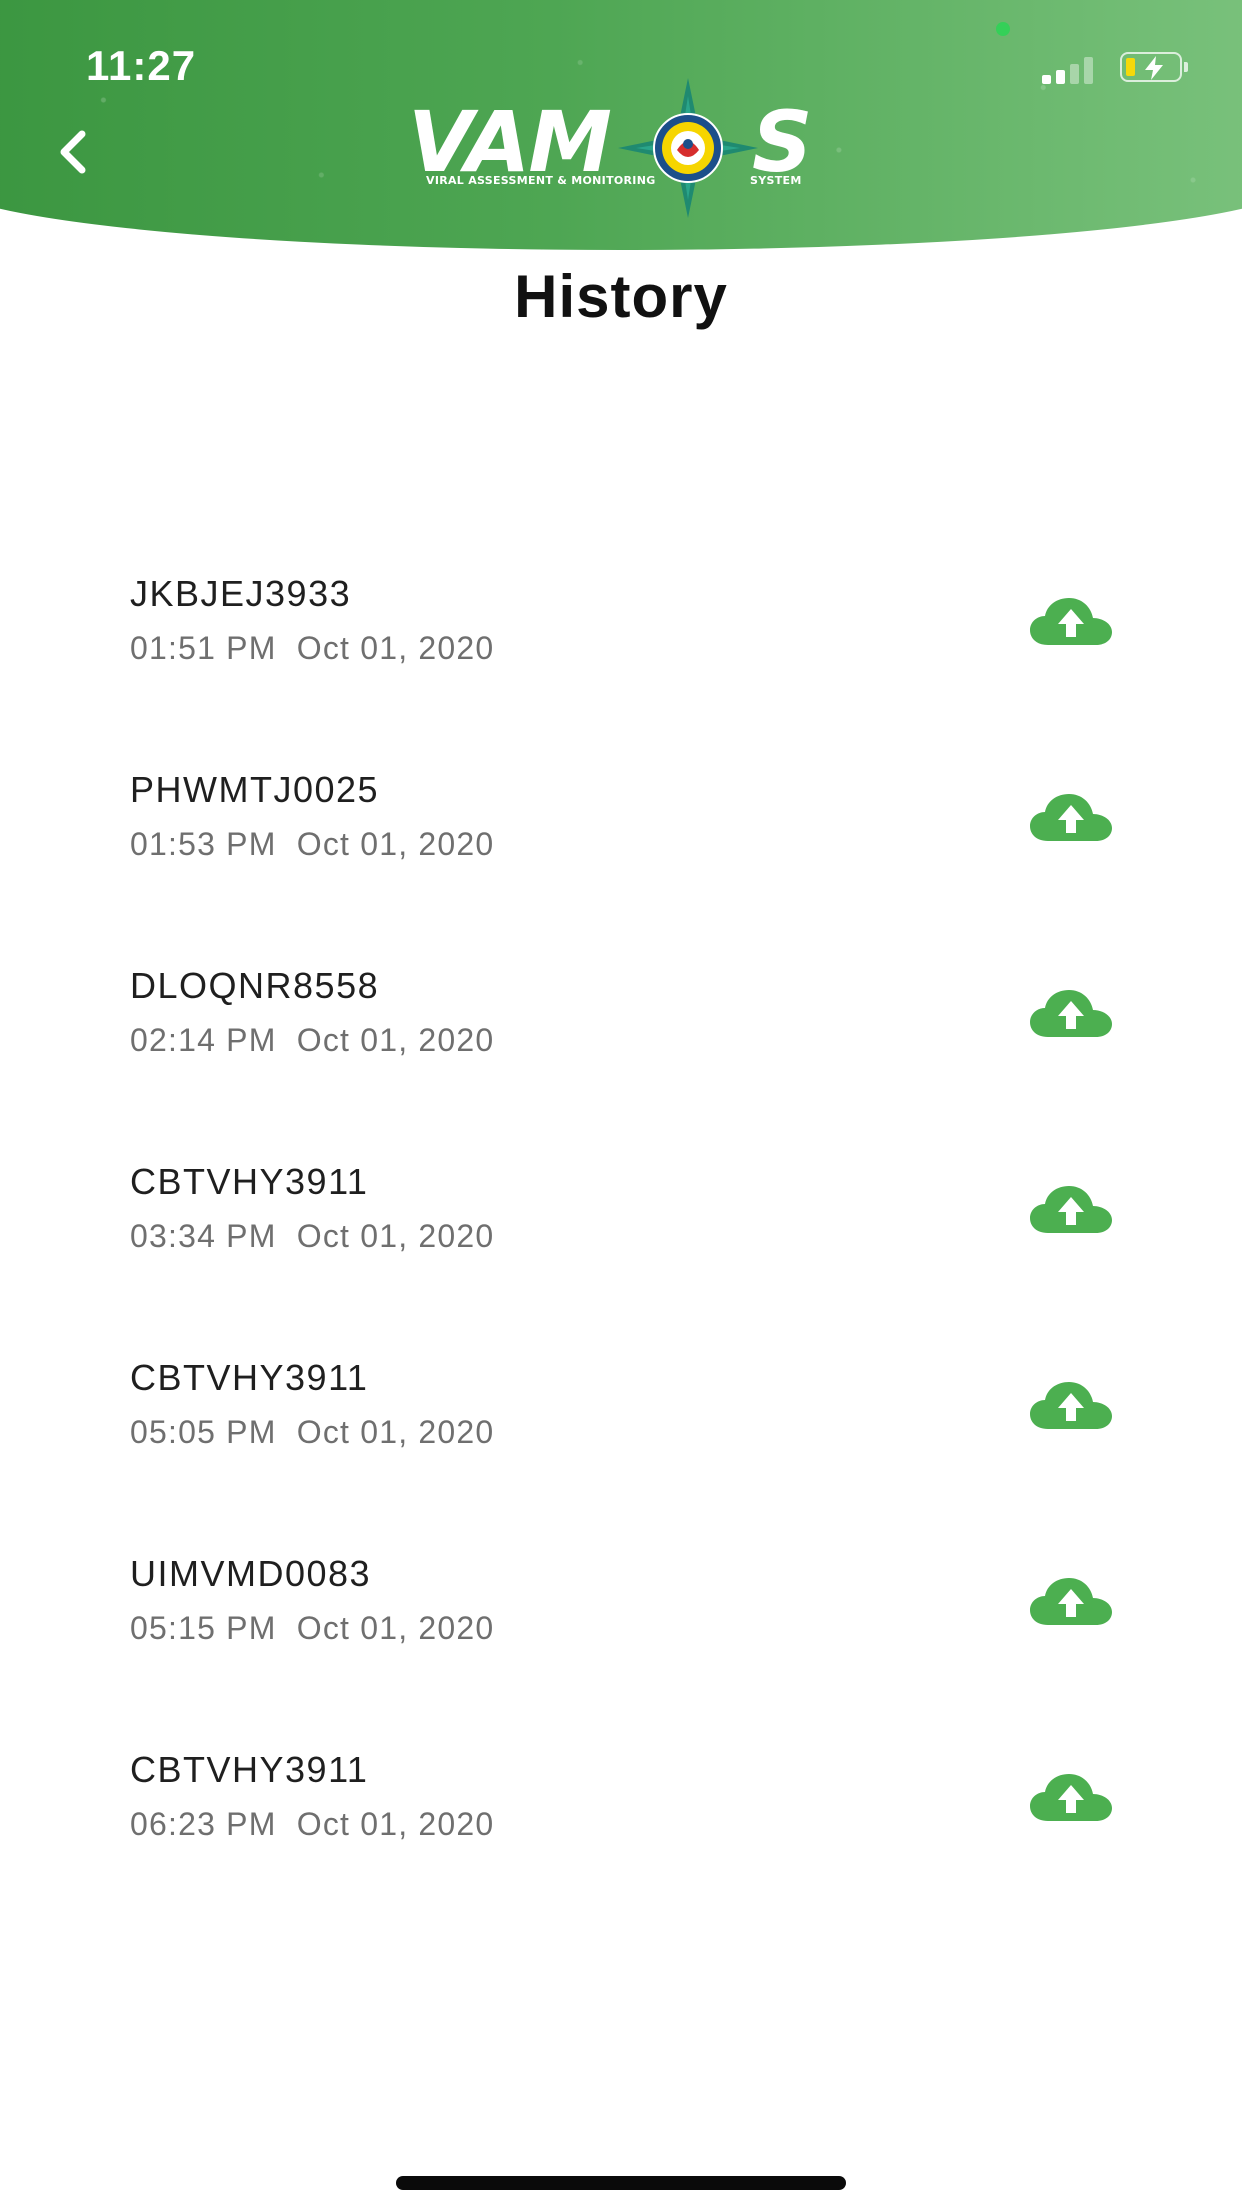 The width and height of the screenshot is (1242, 2208). What do you see at coordinates (1155, 68) in the screenshot?
I see `battery-charging-icon` at bounding box center [1155, 68].